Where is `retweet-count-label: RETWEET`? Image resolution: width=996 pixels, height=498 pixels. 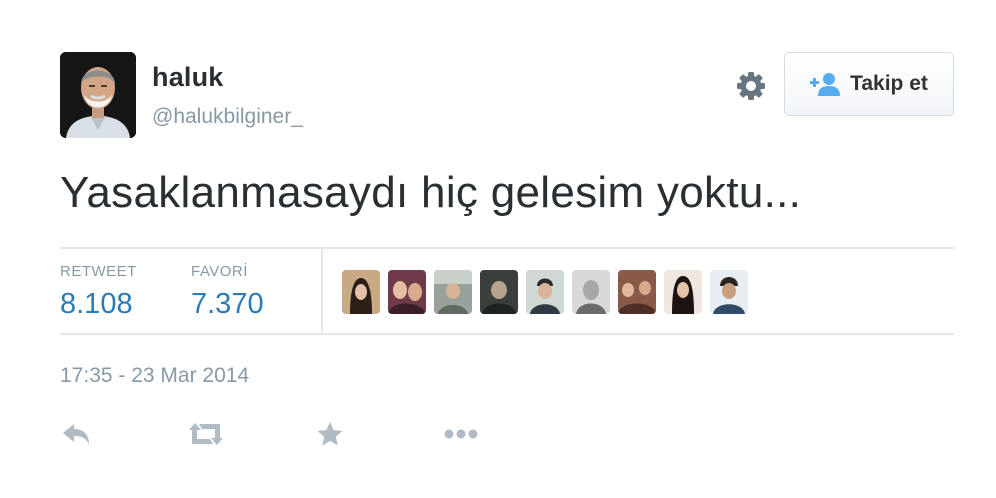 retweet-count-label: RETWEET is located at coordinates (98, 271).